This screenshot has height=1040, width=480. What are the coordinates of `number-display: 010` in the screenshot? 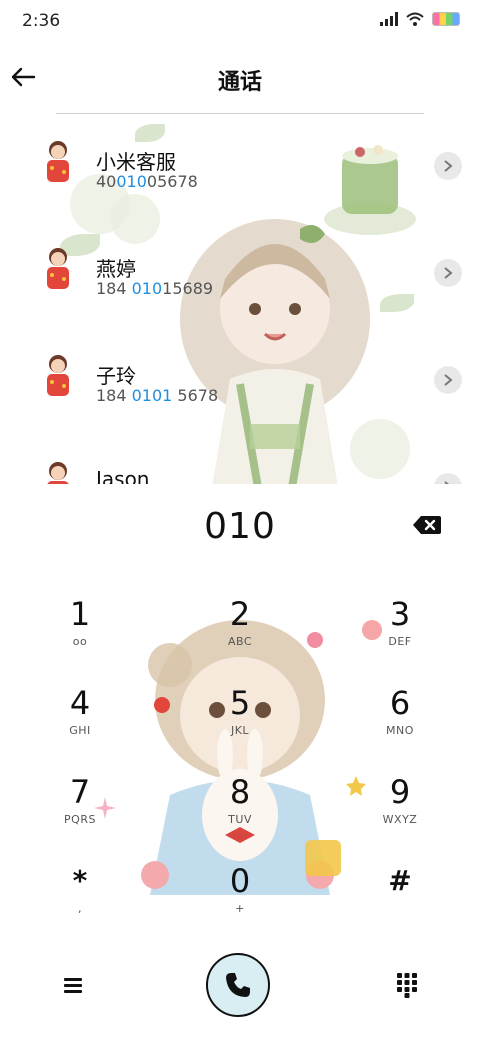 It's located at (240, 528).